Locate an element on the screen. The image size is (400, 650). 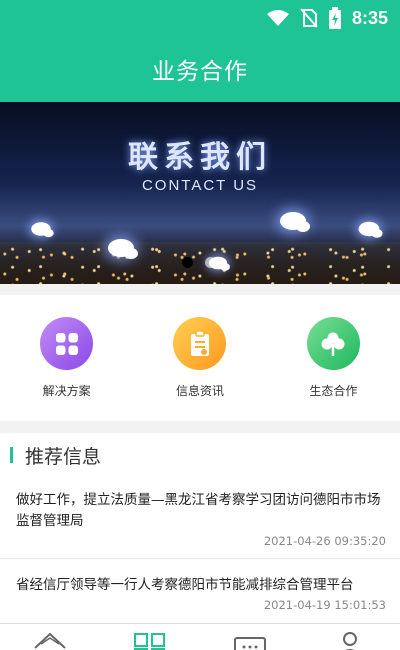
news-title: 省经信厅领导等一行人考察德阳市节能减排综合管理平台 is located at coordinates (185, 585).